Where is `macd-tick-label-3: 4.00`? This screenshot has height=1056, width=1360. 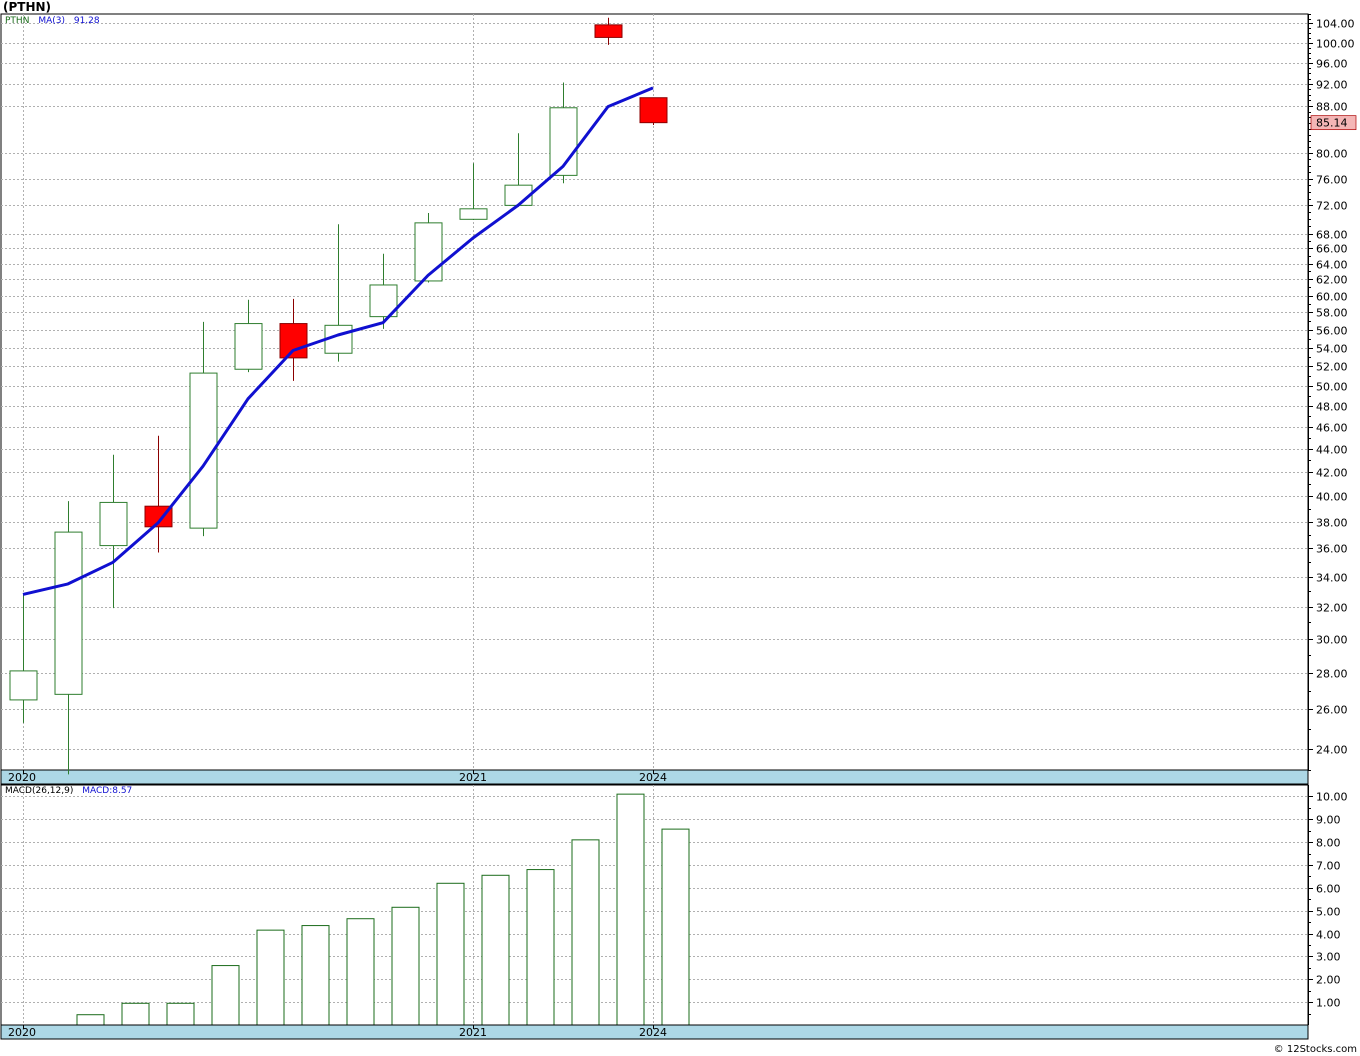
macd-tick-label-3: 4.00 is located at coordinates (1328, 935).